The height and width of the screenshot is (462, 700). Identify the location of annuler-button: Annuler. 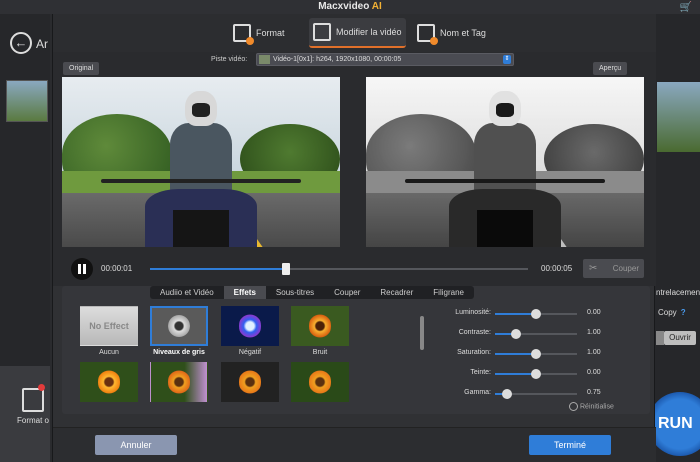
(136, 445).